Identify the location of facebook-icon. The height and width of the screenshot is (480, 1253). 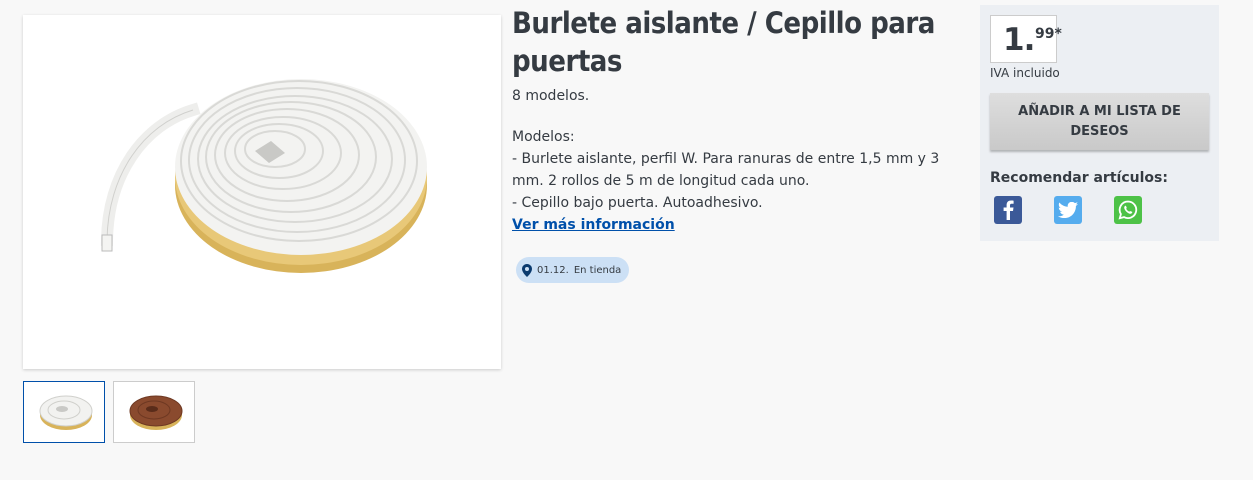
(1008, 210).